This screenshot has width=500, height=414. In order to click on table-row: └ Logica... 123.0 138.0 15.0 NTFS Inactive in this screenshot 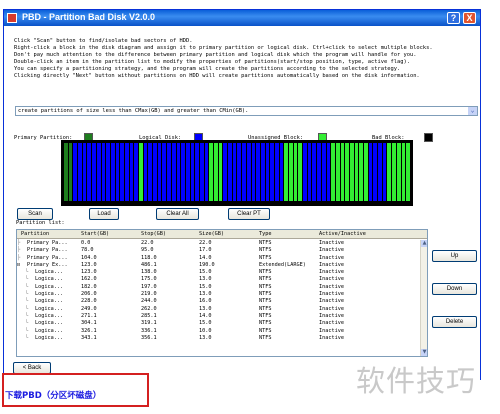, I will do `click(218, 272)`.